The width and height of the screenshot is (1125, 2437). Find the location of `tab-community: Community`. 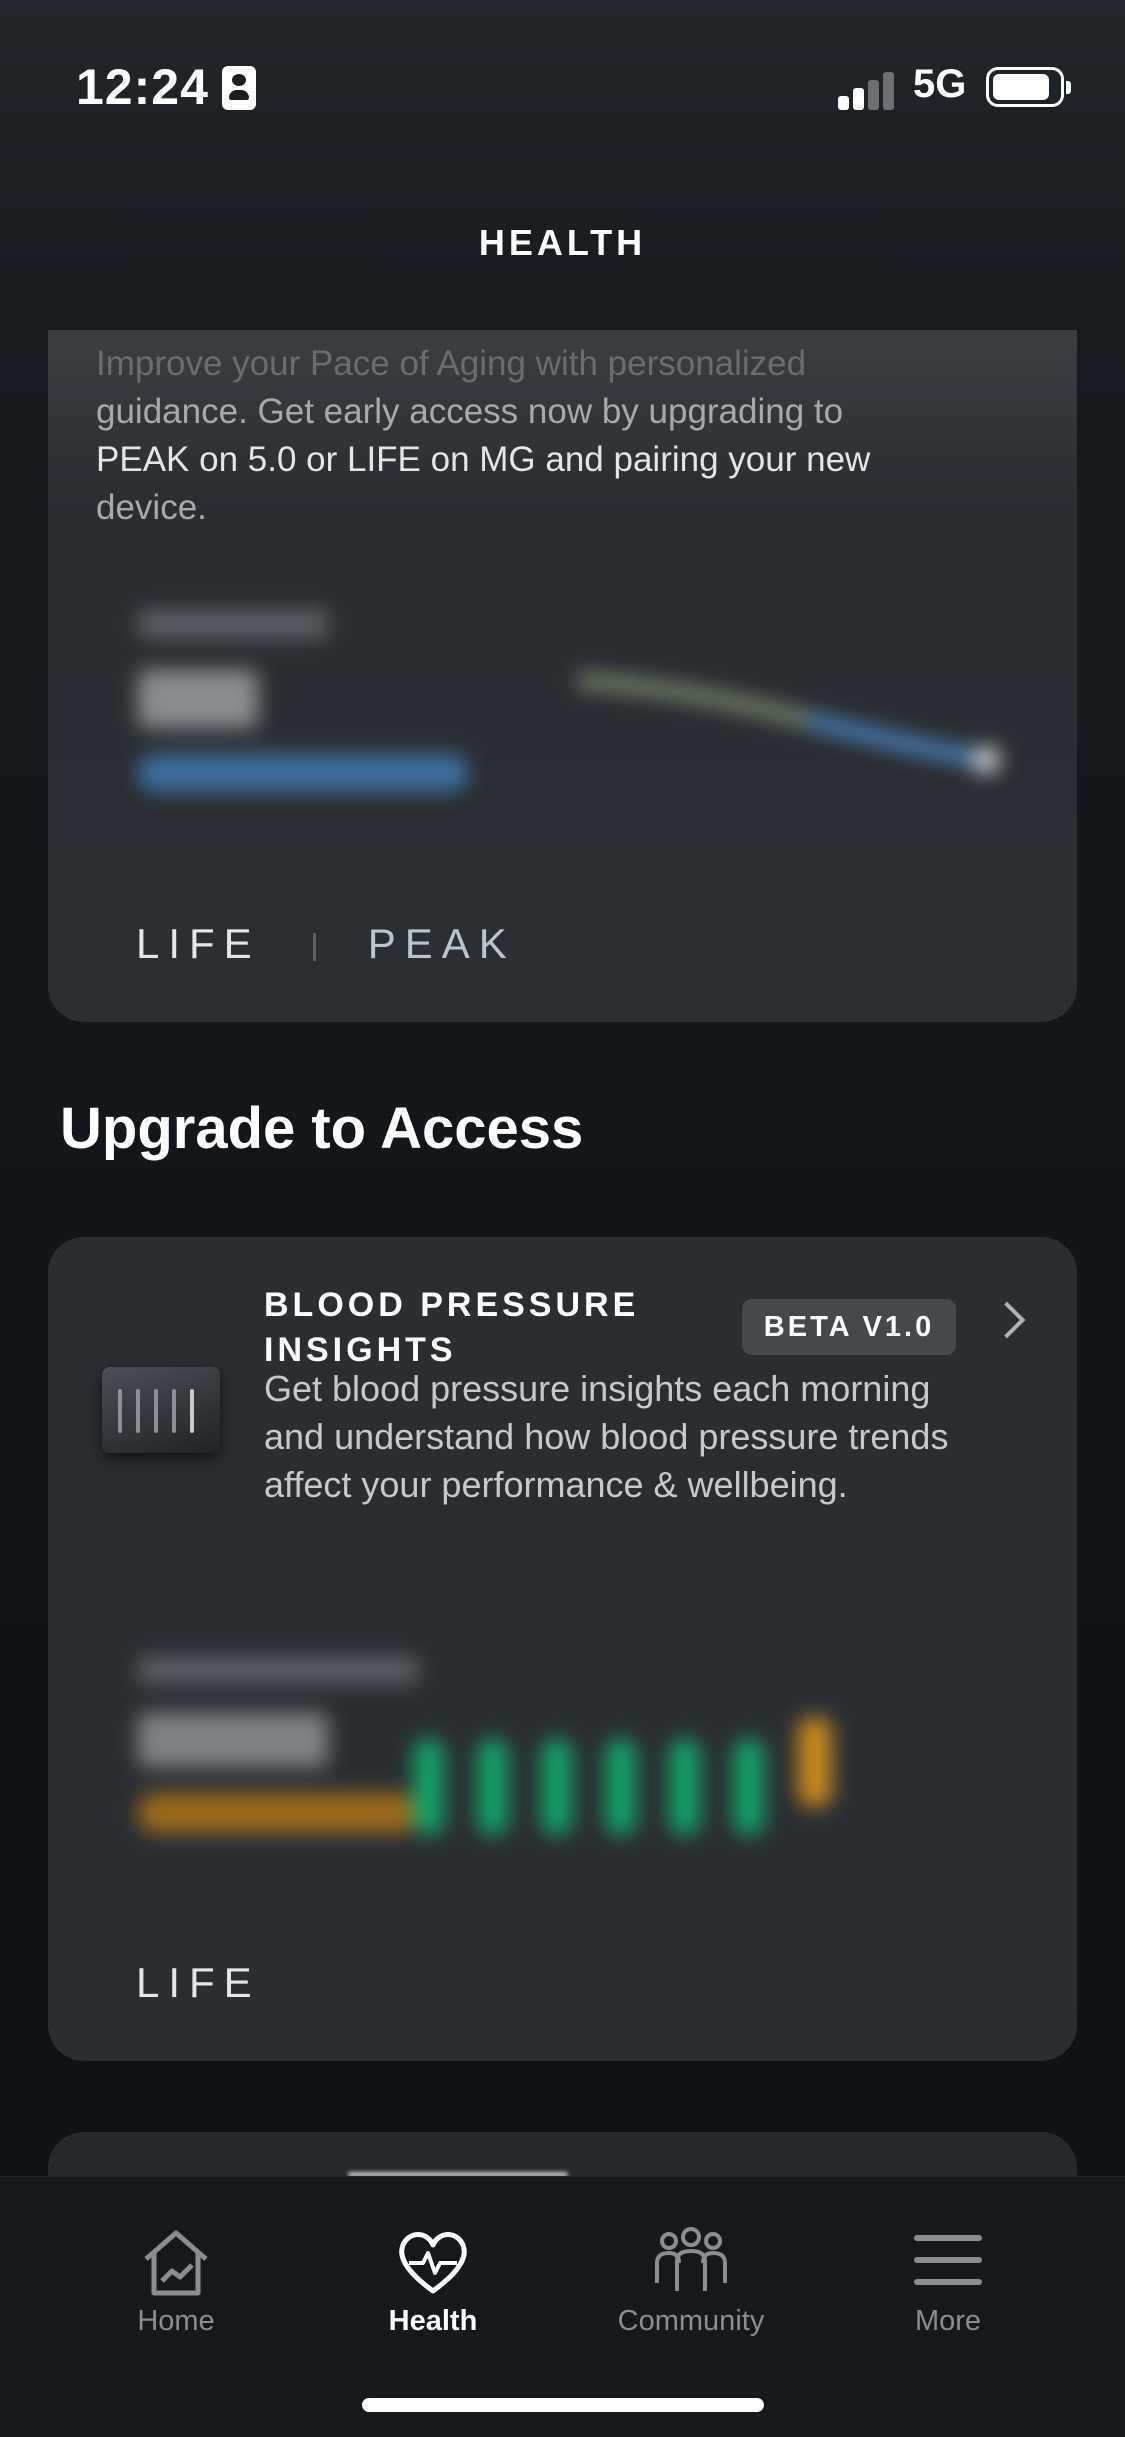

tab-community: Community is located at coordinates (691, 2272).